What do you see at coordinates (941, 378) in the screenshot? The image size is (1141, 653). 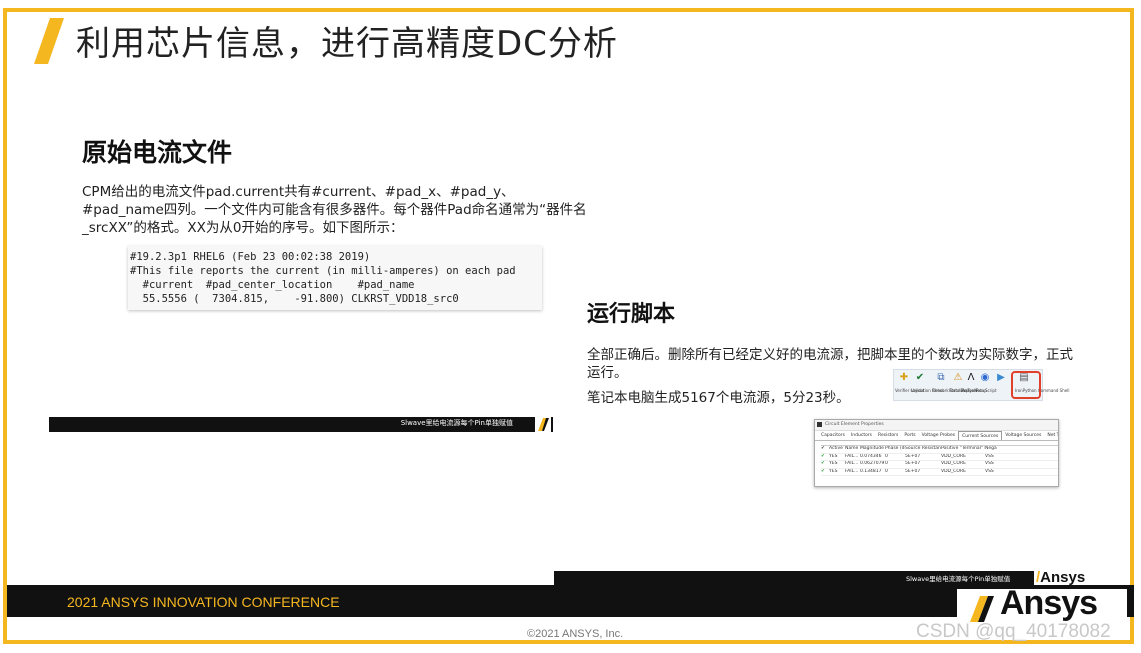 I see `network-icon: ⧉` at bounding box center [941, 378].